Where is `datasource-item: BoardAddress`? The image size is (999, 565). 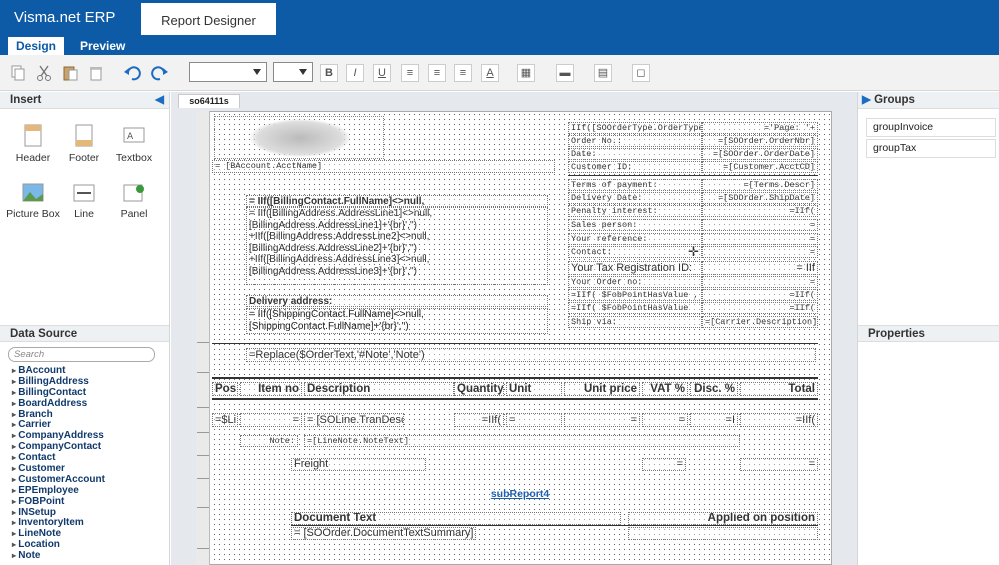 datasource-item: BoardAddress is located at coordinates (87, 404).